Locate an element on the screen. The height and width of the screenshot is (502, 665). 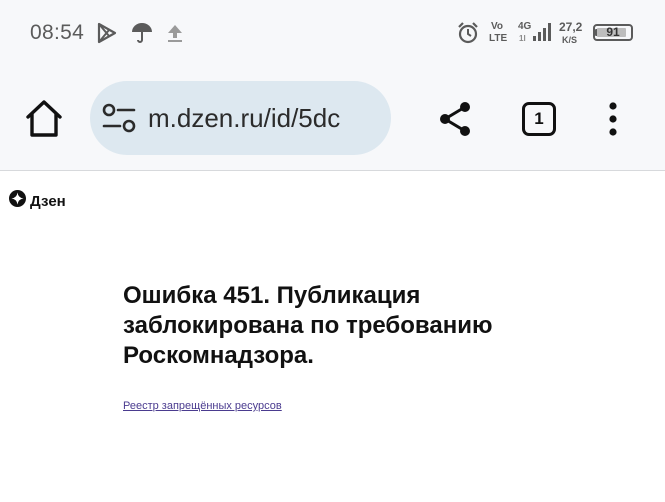
share-button is located at coordinates (455, 121).